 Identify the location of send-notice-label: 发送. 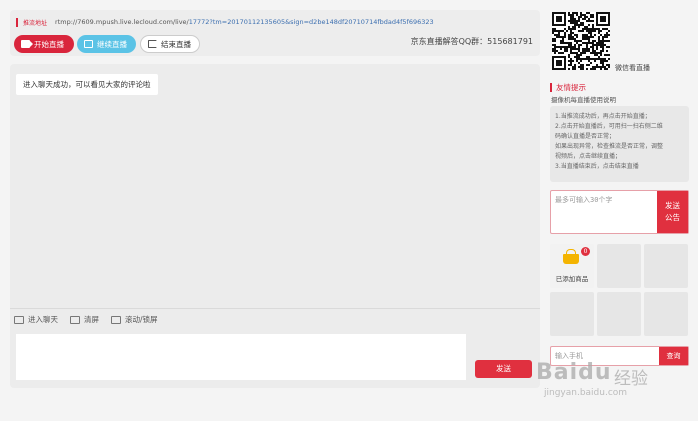
(672, 205).